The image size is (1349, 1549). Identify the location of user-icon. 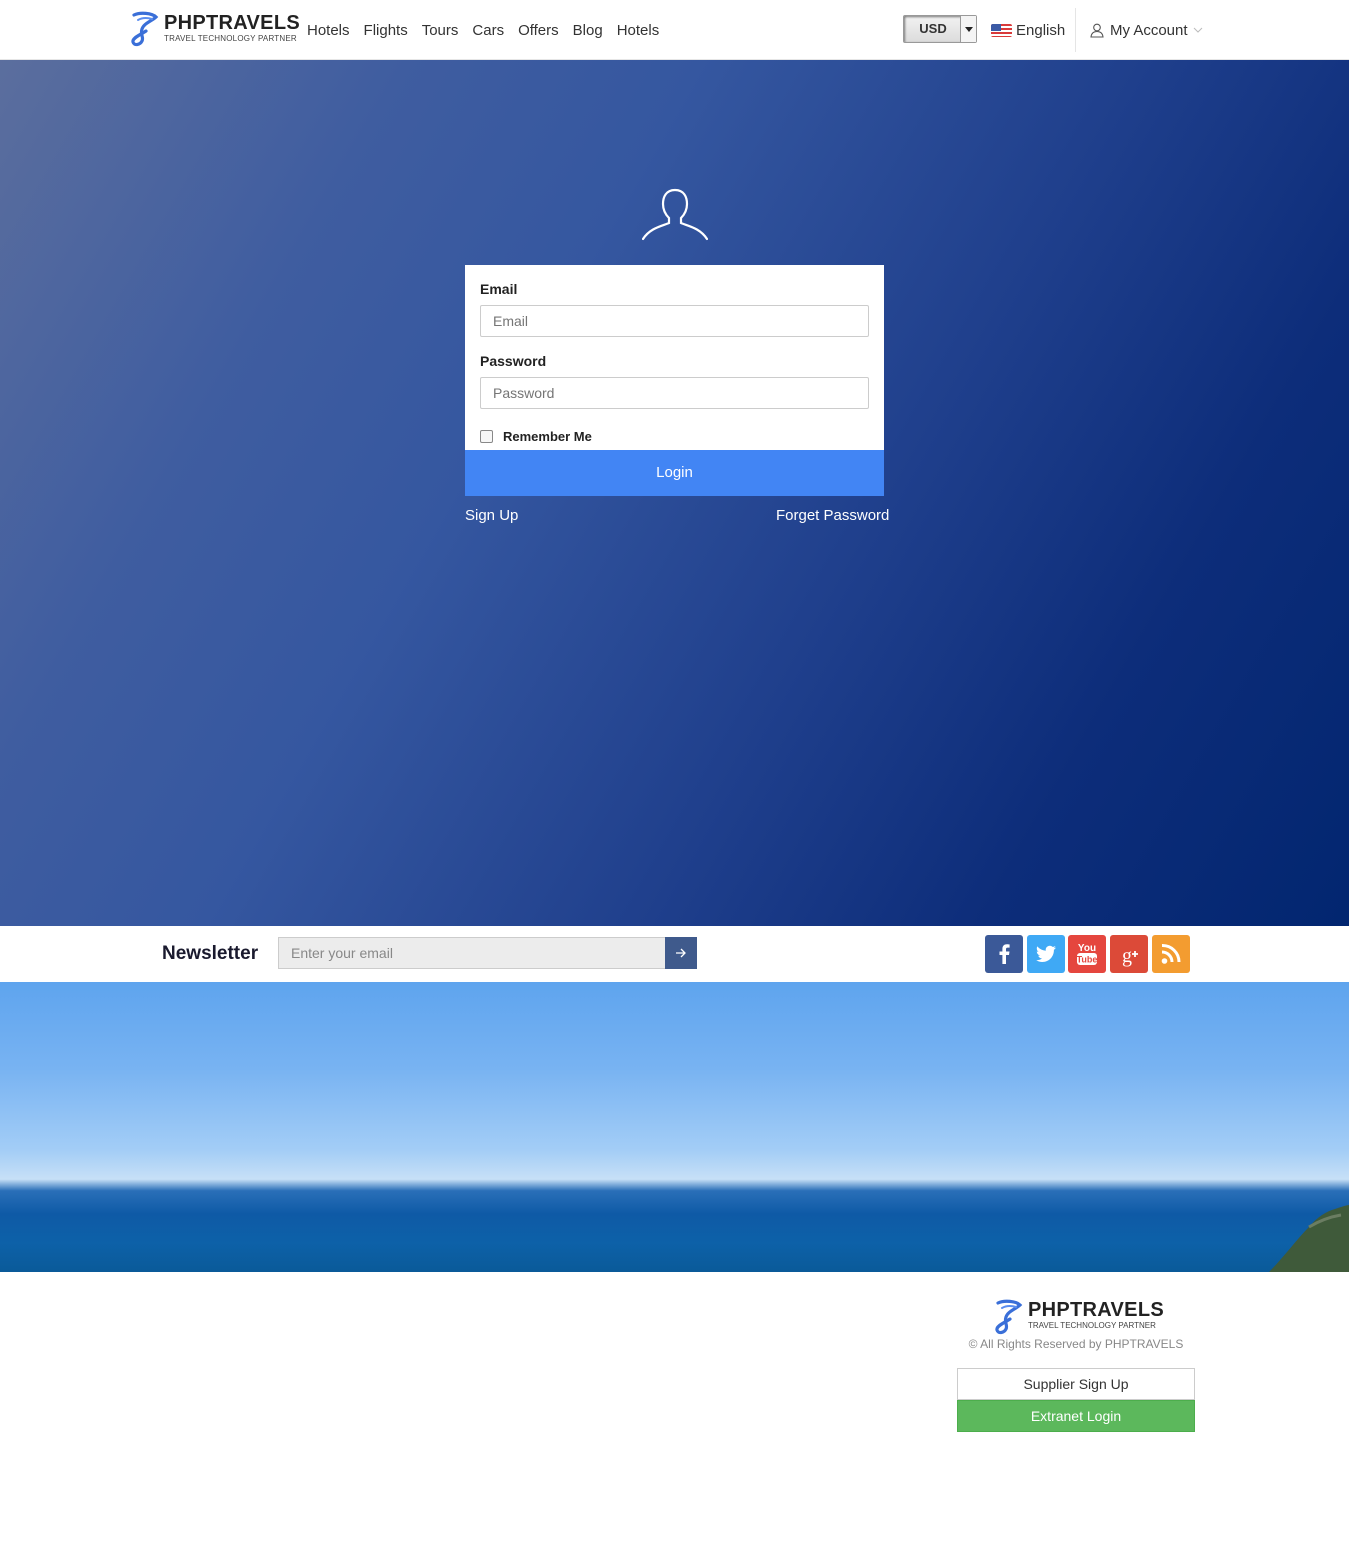
(1097, 30).